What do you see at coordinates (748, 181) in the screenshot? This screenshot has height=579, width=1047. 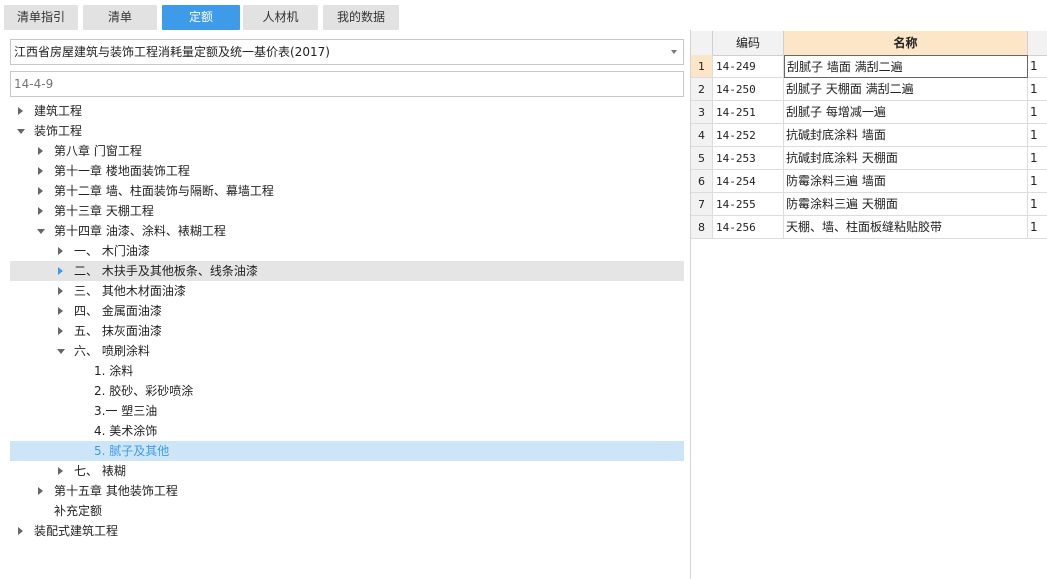 I see `cell-code: 14-254` at bounding box center [748, 181].